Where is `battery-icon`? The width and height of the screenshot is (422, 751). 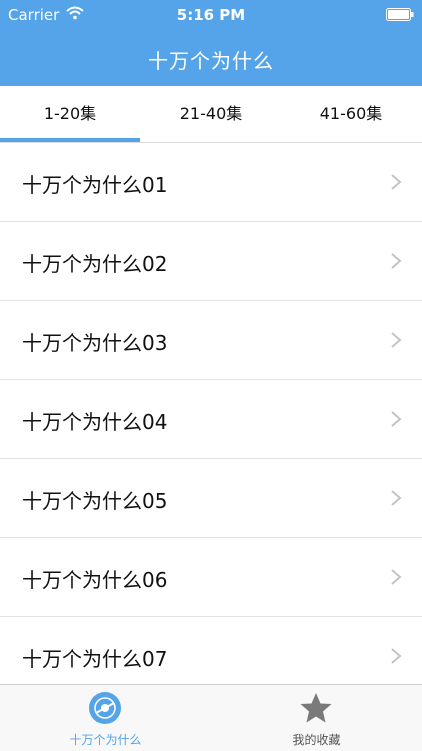
battery-icon is located at coordinates (400, 14).